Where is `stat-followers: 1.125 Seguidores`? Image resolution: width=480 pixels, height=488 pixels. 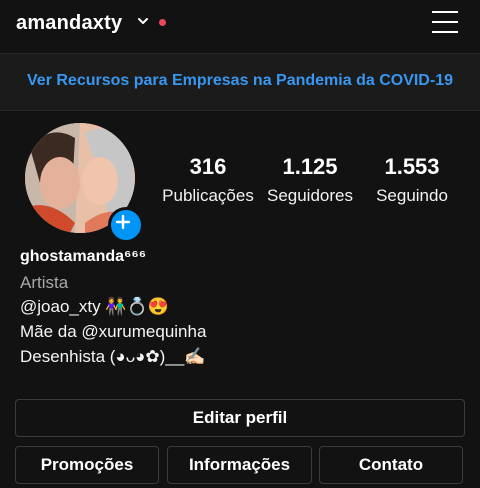 stat-followers: 1.125 Seguidores is located at coordinates (310, 180).